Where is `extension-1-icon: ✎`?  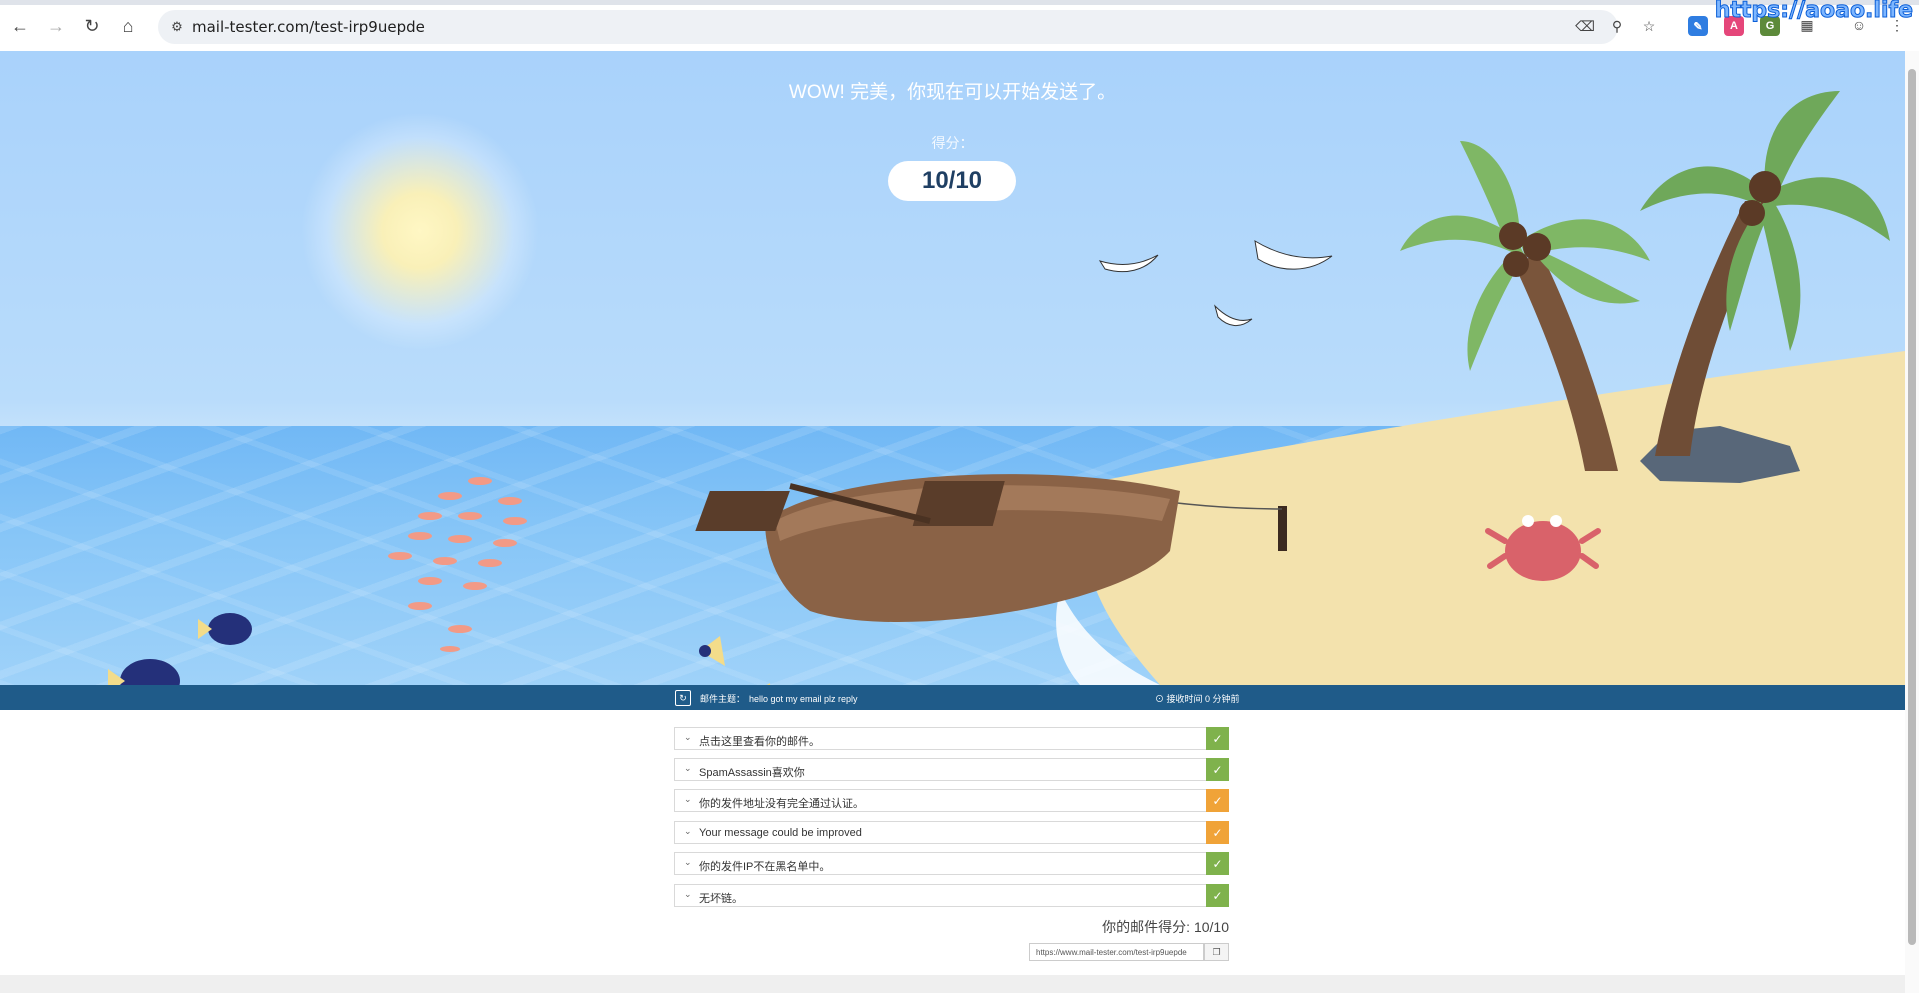
extension-1-icon: ✎ is located at coordinates (1698, 26).